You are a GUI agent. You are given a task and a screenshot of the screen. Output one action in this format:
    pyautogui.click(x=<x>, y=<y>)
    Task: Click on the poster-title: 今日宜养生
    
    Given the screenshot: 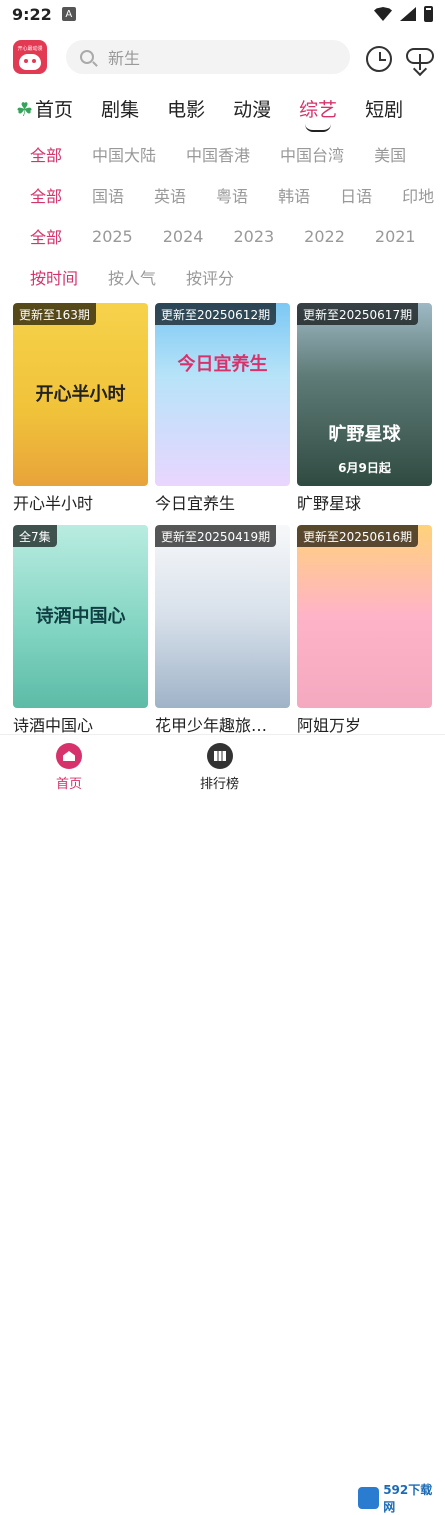 What is the action you would take?
    pyautogui.click(x=222, y=364)
    